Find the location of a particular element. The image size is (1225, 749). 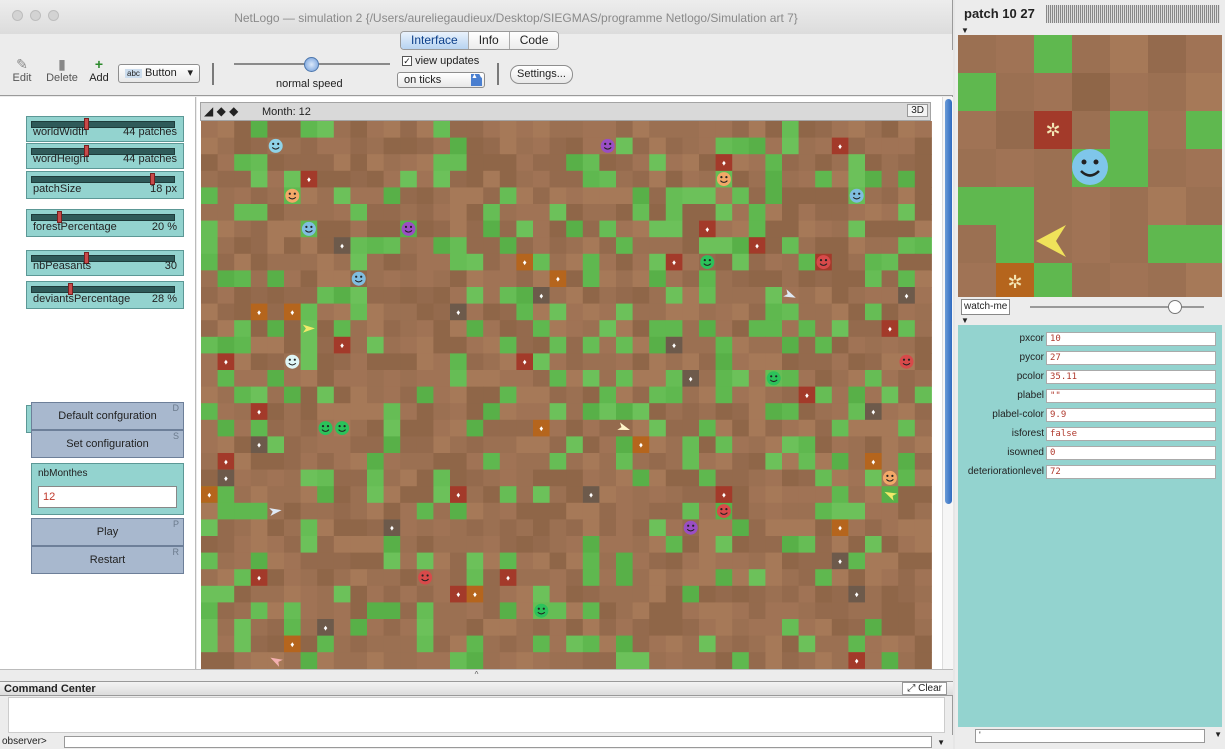

property-value: 35.11 is located at coordinates (1131, 377).